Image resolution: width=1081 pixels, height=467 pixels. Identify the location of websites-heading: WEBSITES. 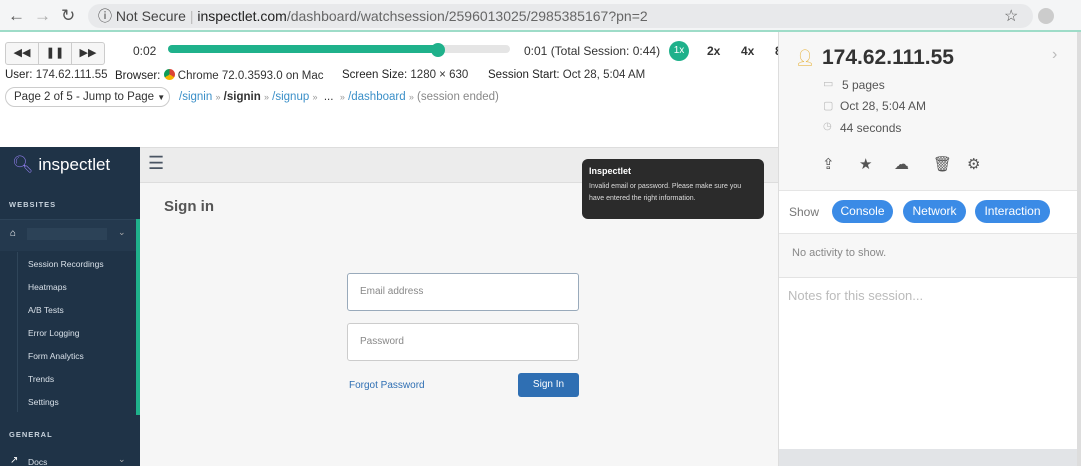
(33, 204).